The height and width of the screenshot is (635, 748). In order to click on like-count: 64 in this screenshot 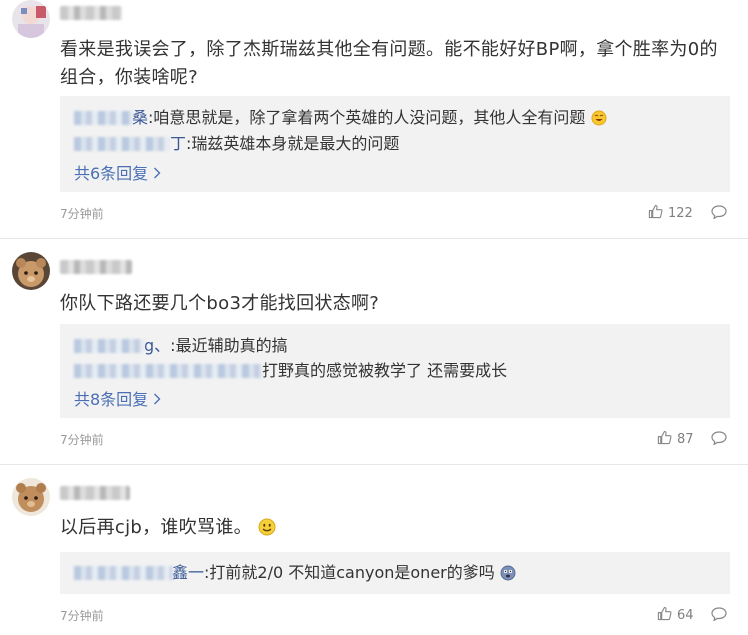, I will do `click(685, 615)`.